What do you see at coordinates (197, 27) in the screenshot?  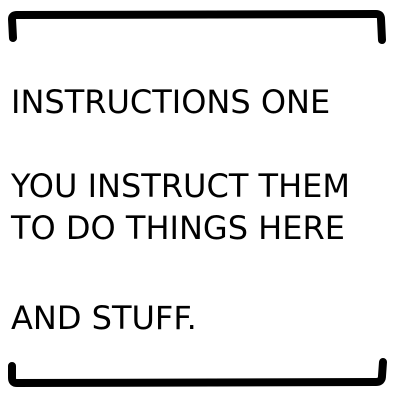 I see `top-bracket` at bounding box center [197, 27].